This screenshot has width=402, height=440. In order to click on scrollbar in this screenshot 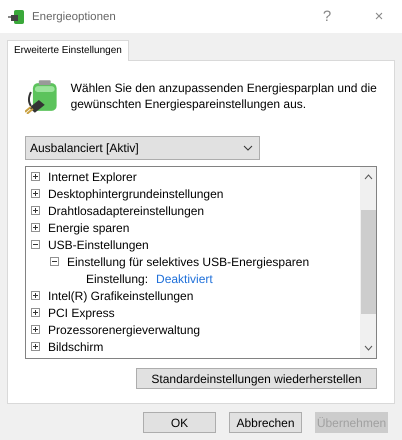, I will do `click(368, 262)`.